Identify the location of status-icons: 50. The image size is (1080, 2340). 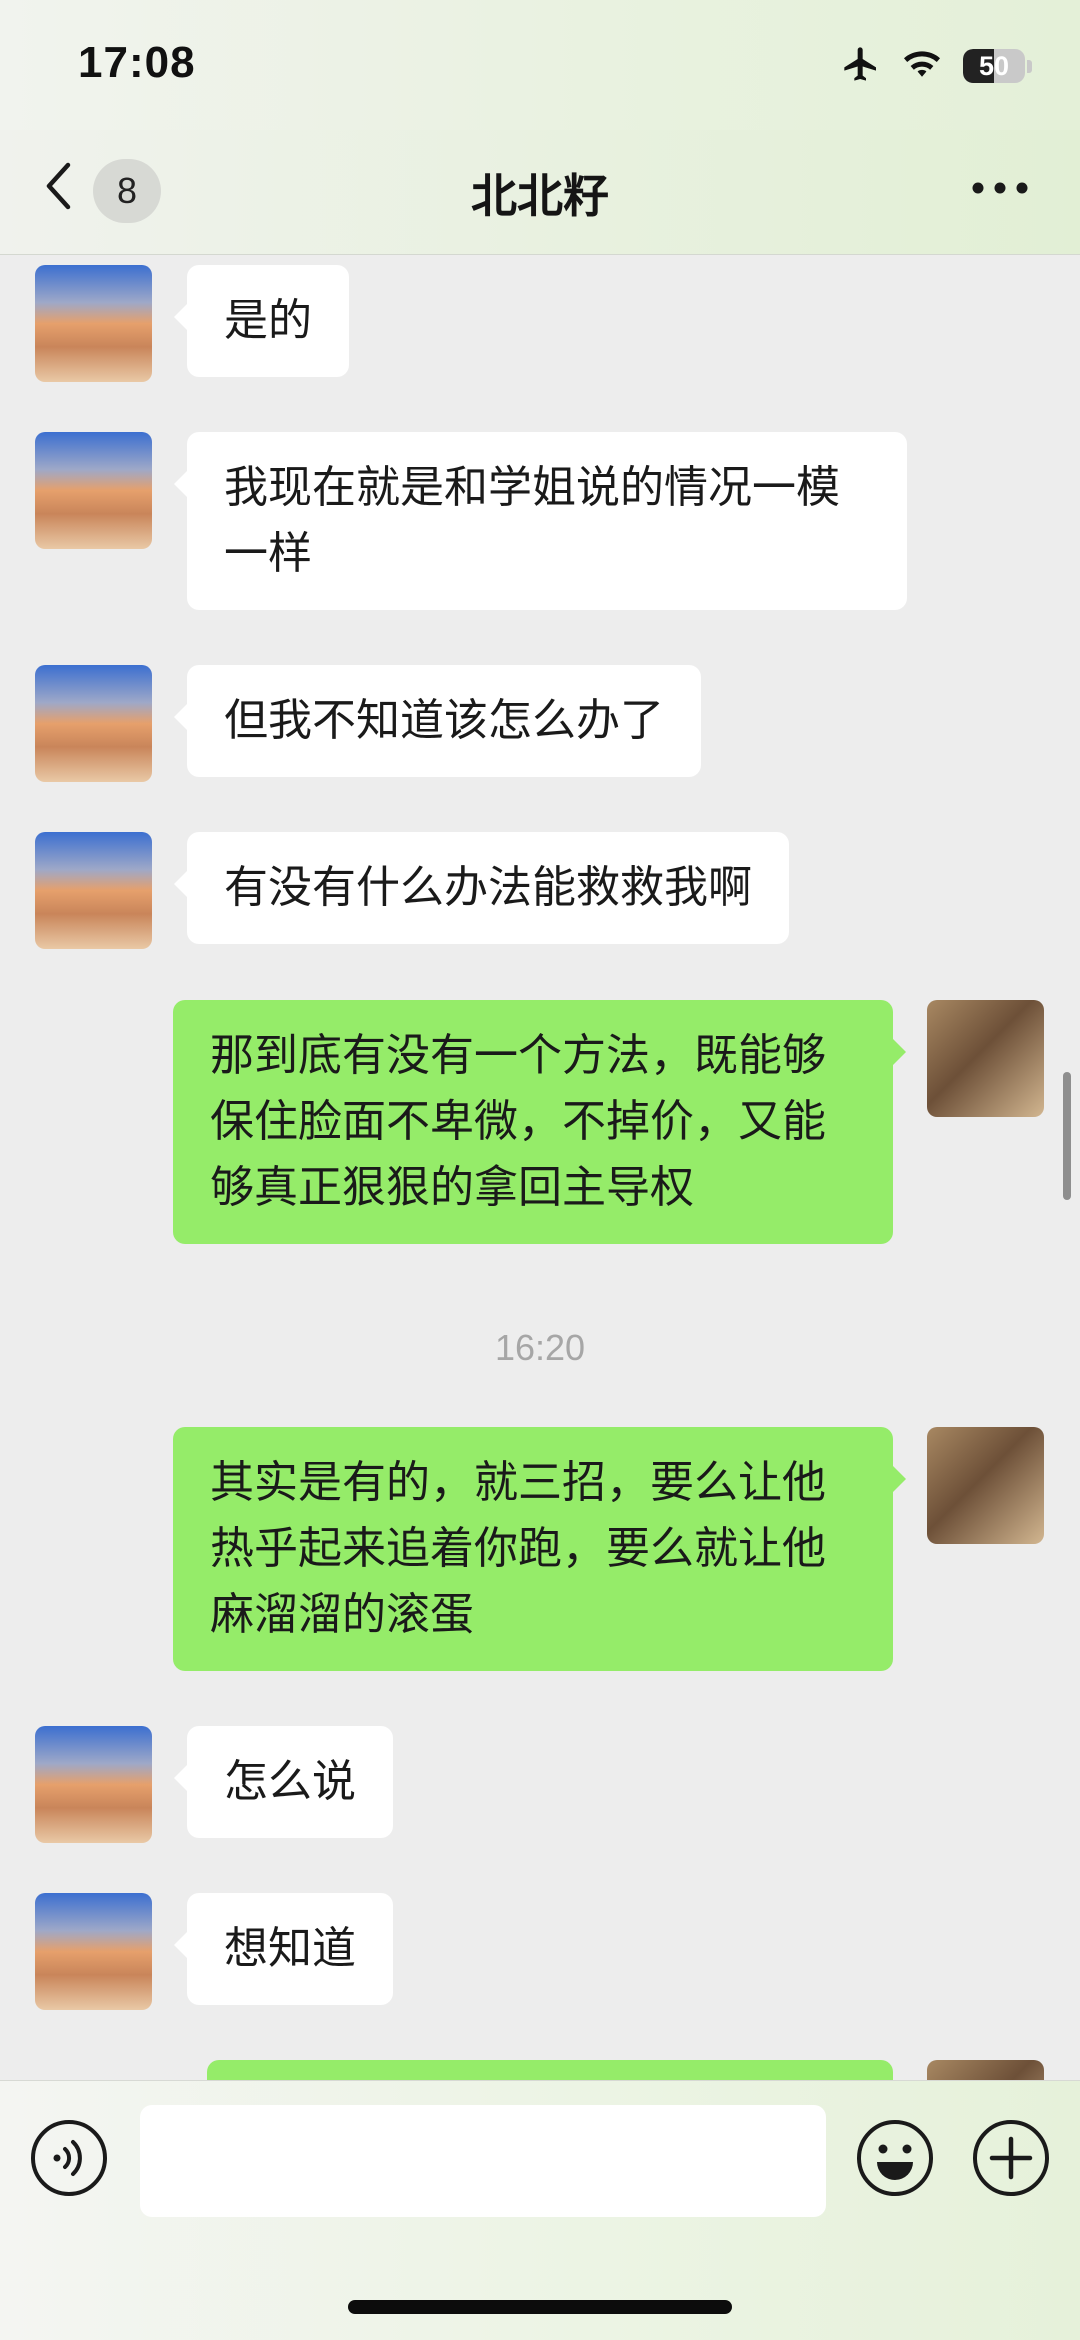
(936, 66).